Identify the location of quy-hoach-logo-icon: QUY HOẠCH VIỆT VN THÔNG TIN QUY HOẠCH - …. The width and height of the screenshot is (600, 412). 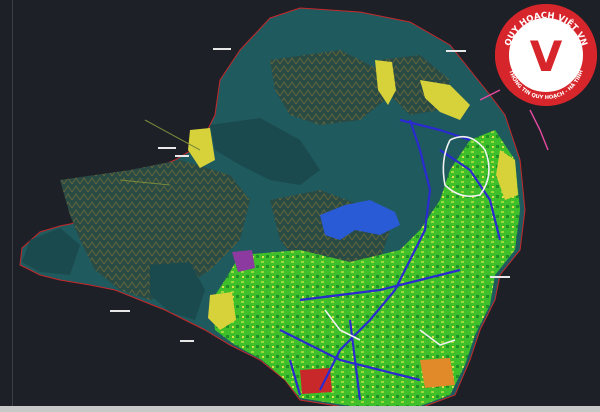
(546, 55).